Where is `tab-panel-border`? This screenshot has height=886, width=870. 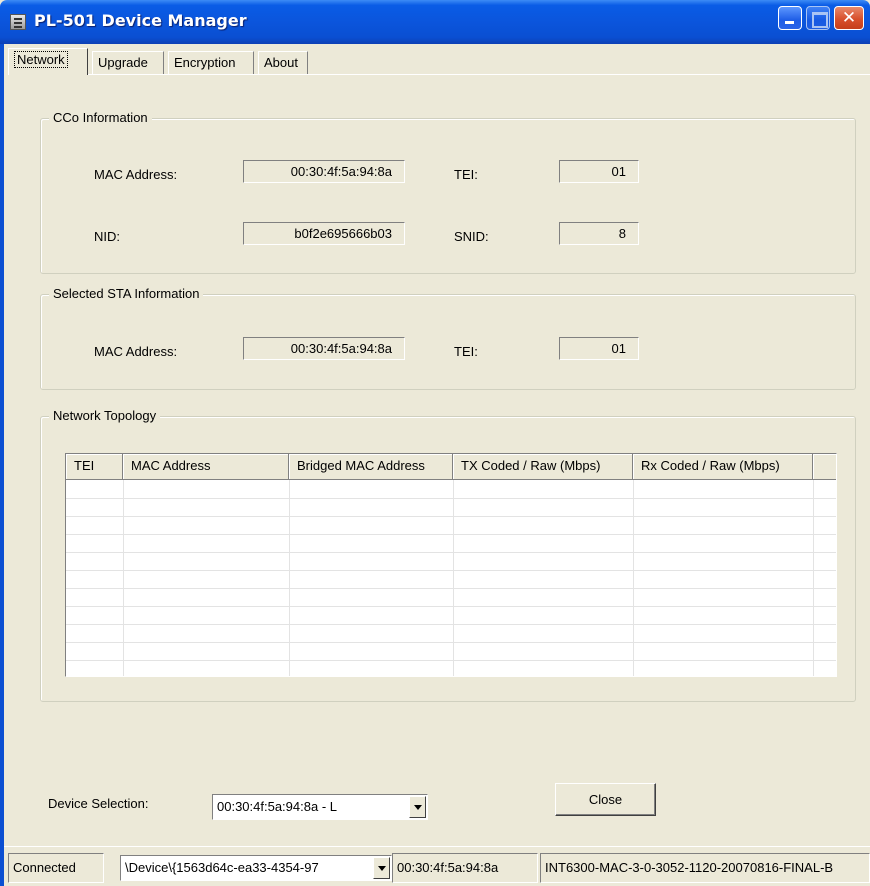
tab-panel-border is located at coordinates (439, 74).